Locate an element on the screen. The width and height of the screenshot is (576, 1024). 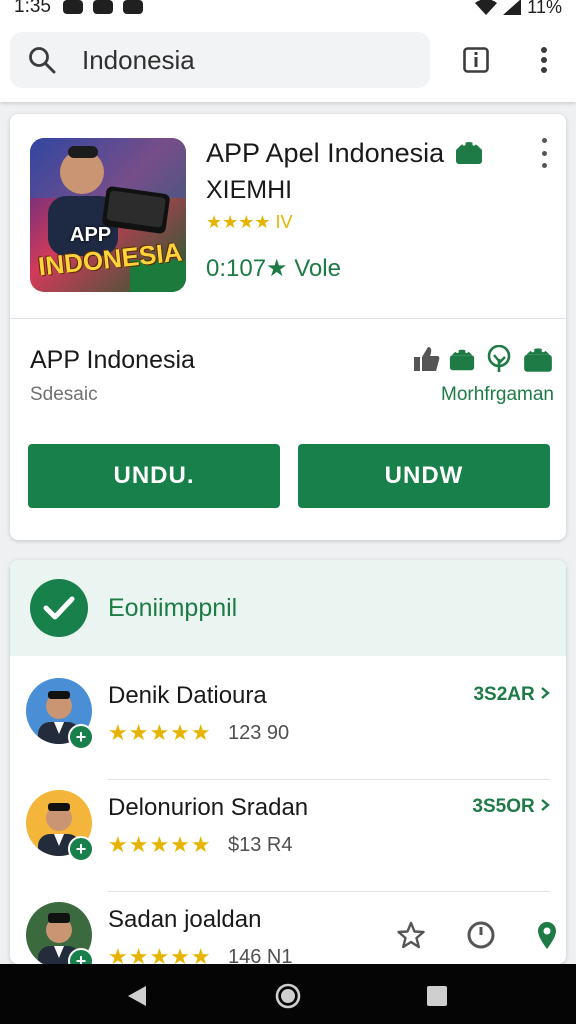
item-count: 146 N1 is located at coordinates (260, 955).